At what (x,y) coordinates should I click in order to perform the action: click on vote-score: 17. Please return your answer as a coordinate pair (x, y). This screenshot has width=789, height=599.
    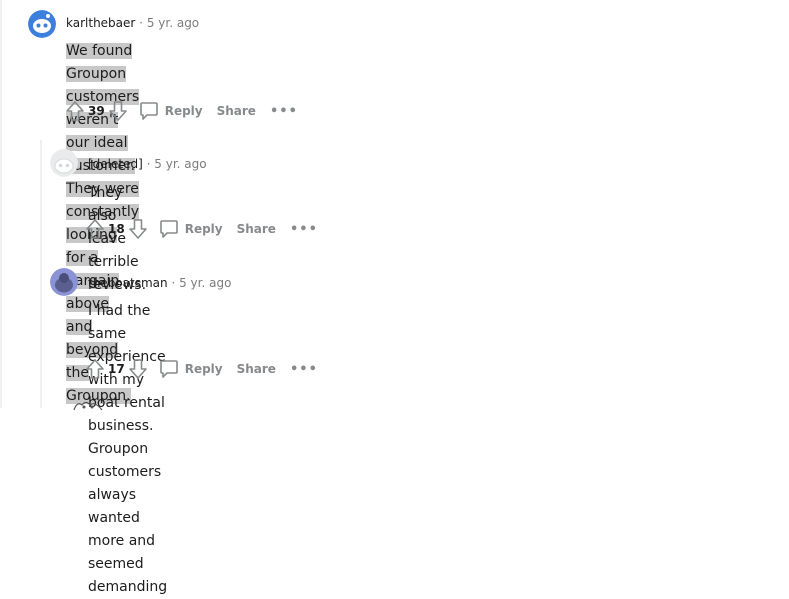
    Looking at the image, I should click on (116, 369).